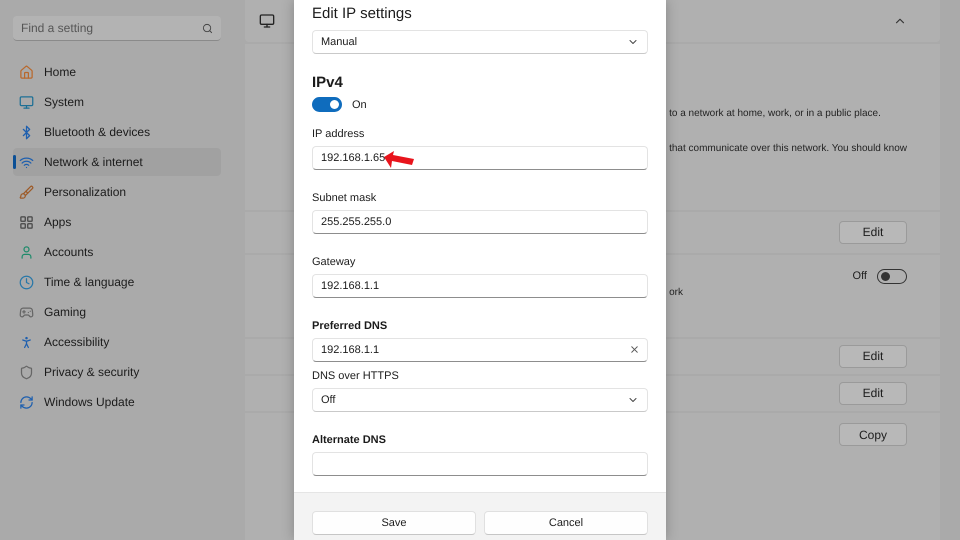 Image resolution: width=960 pixels, height=540 pixels. What do you see at coordinates (117, 132) in the screenshot?
I see `sidebar-item: Bluetooth & devices` at bounding box center [117, 132].